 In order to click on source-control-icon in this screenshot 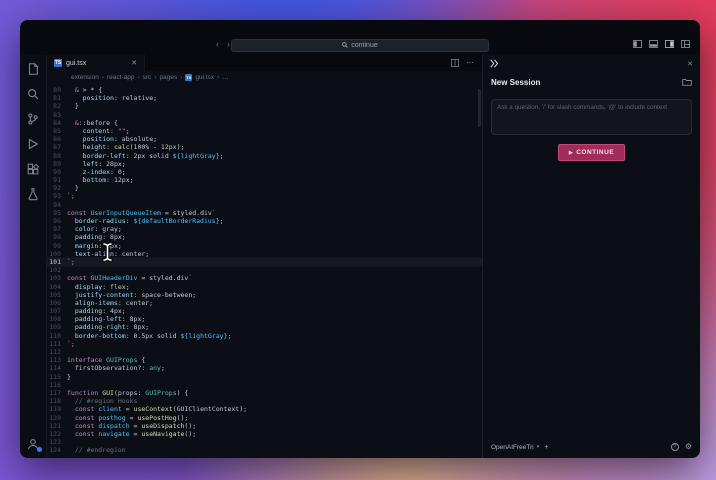, I will do `click(33, 119)`.